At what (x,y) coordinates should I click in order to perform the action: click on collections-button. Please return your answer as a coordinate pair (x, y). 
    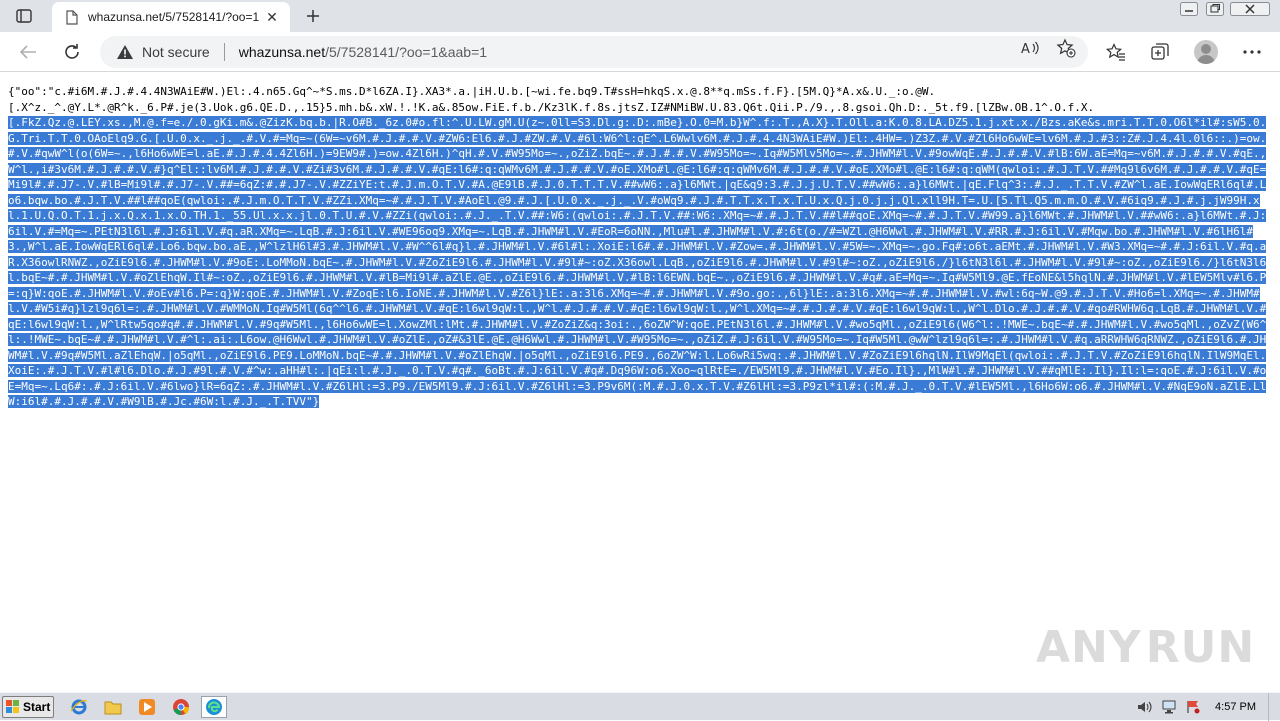
    Looking at the image, I should click on (1160, 52).